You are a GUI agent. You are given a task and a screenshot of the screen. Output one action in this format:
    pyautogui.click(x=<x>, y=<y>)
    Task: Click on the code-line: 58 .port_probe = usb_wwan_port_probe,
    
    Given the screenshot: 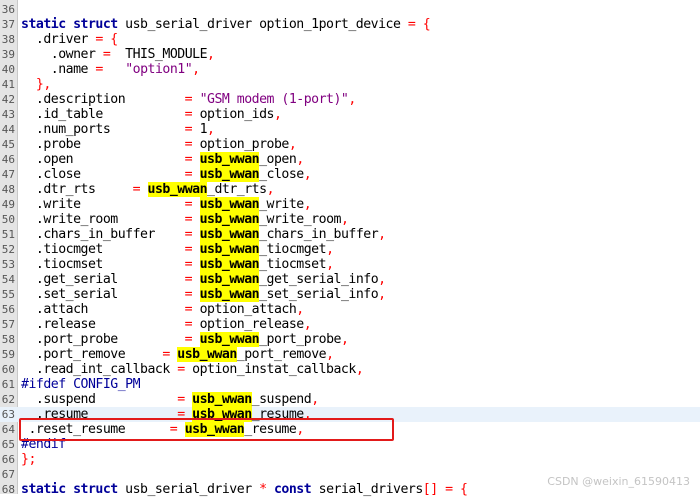 What is the action you would take?
    pyautogui.click(x=350, y=339)
    